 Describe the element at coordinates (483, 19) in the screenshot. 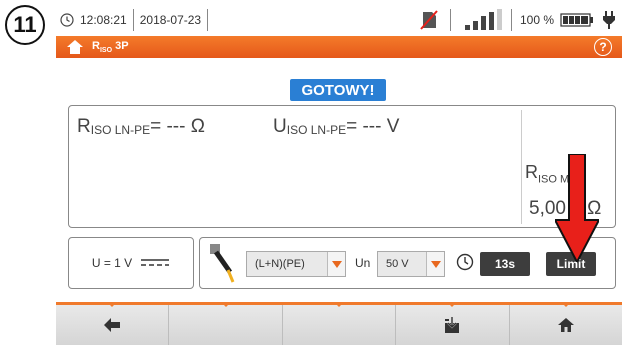

I see `signal-strength-icon` at that location.